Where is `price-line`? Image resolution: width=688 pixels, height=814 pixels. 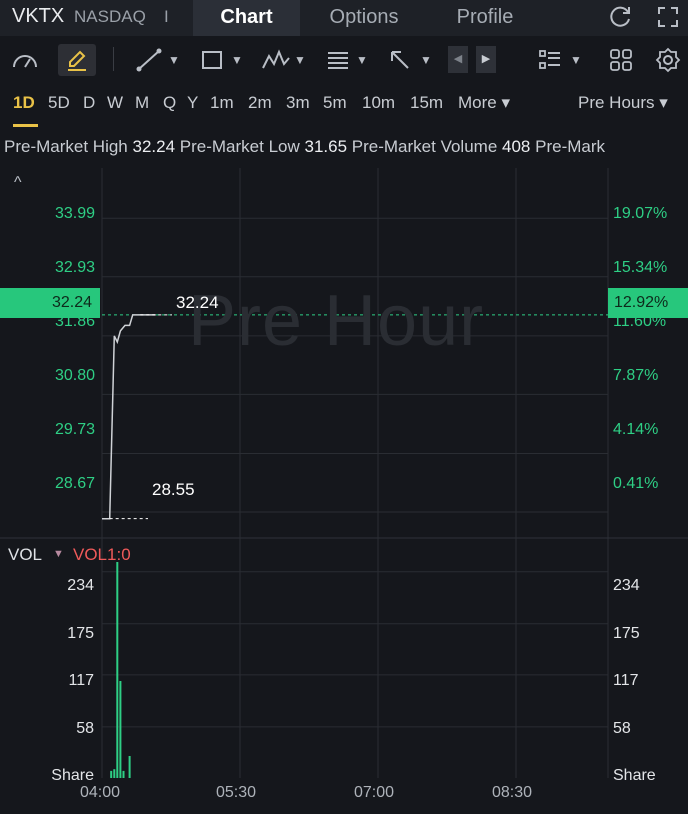
price-line is located at coordinates (129, 417).